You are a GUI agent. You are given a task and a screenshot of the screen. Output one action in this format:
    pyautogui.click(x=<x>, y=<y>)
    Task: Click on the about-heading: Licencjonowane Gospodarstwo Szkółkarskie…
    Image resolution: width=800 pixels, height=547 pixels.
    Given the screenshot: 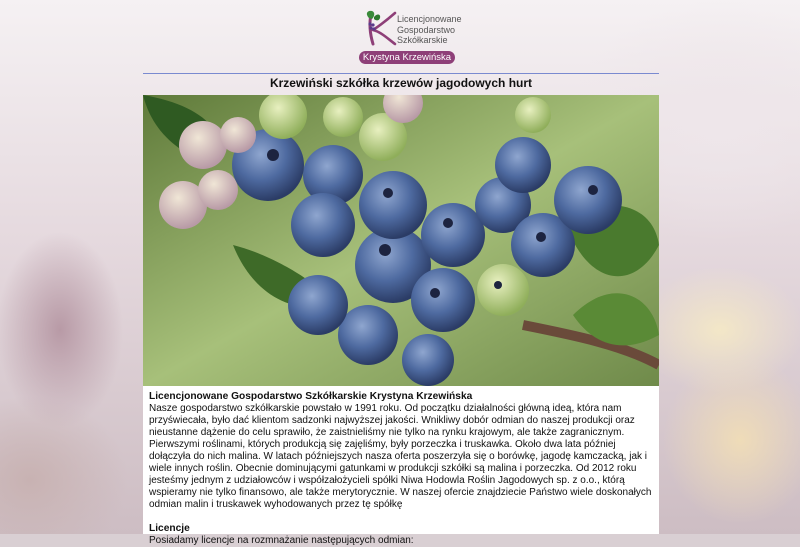 What is the action you would take?
    pyautogui.click(x=311, y=396)
    